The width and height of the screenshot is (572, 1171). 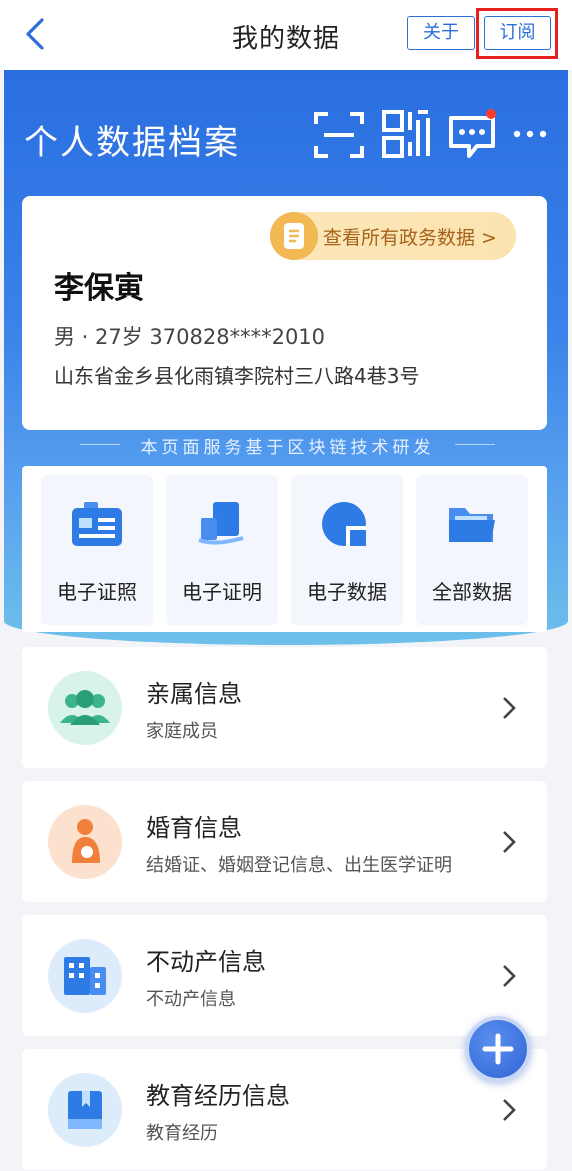 What do you see at coordinates (182, 1133) in the screenshot?
I see `list-item-subtitle: 教育经历` at bounding box center [182, 1133].